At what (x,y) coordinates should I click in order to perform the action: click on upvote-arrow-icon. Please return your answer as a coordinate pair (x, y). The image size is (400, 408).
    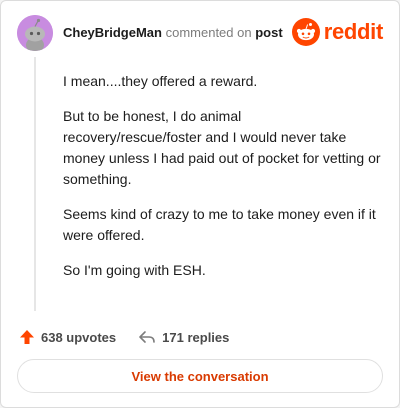
    Looking at the image, I should click on (27, 337).